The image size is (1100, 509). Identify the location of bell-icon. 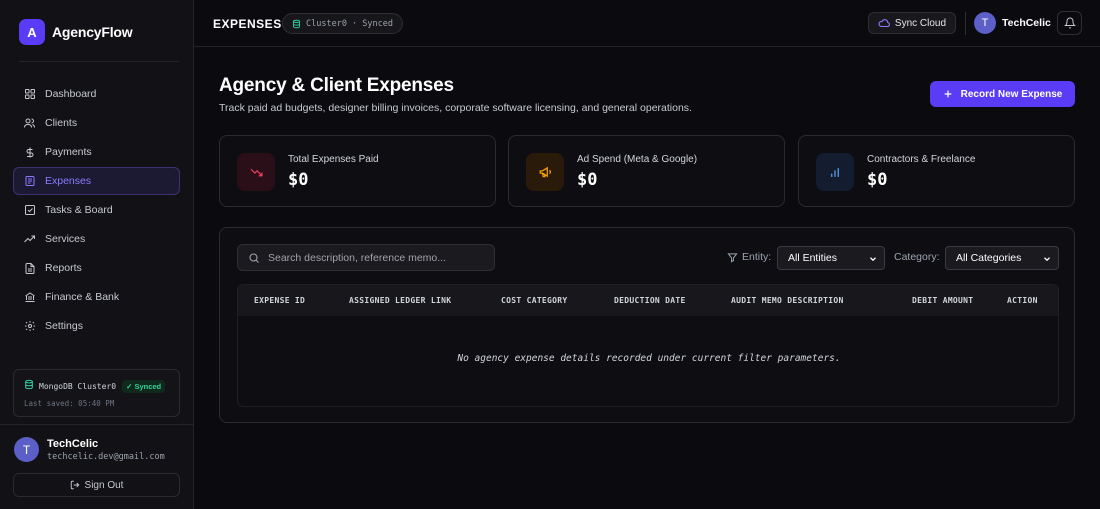
(1069, 23).